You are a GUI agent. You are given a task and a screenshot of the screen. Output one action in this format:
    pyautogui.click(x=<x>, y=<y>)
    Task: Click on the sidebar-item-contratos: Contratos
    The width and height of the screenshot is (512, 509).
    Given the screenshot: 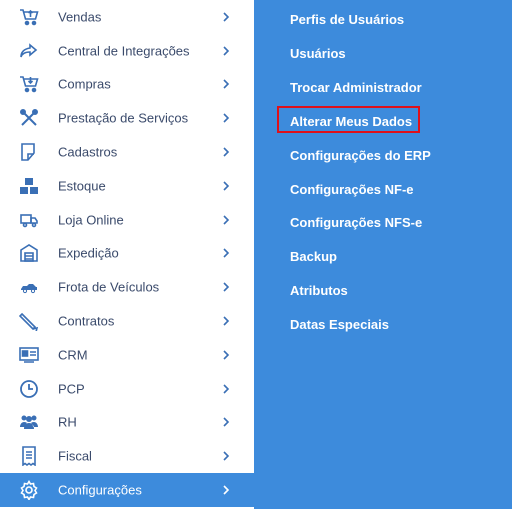 What is the action you would take?
    pyautogui.click(x=127, y=321)
    